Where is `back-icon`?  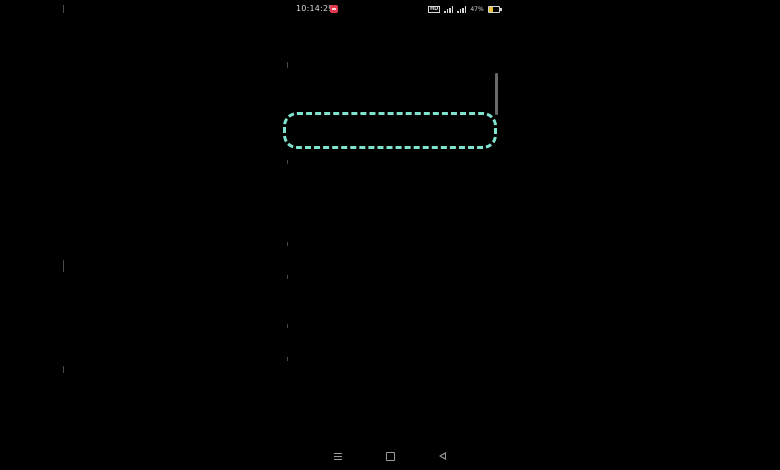 back-icon is located at coordinates (442, 456).